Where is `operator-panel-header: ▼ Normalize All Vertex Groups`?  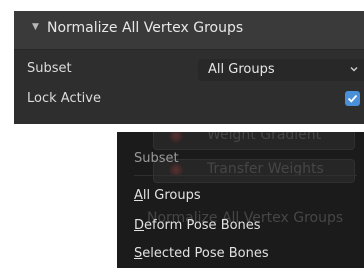
operator-panel-header: ▼ Normalize All Vertex Groups is located at coordinates (189, 30).